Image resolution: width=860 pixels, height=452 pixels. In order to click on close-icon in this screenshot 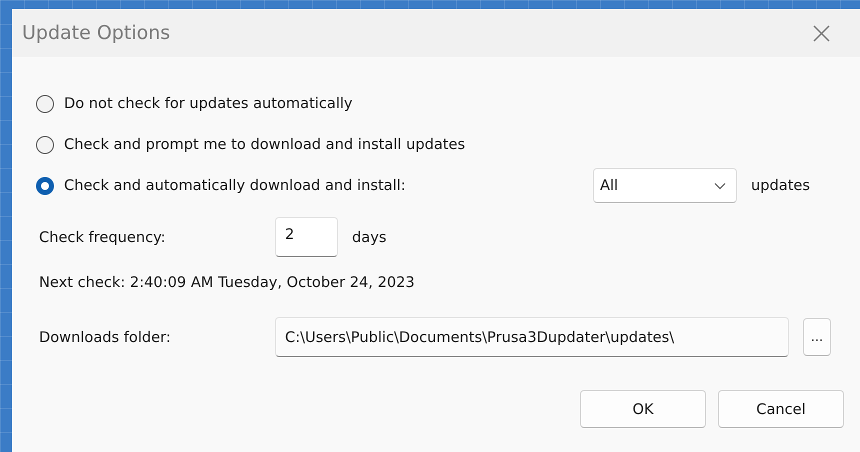, I will do `click(821, 33)`.